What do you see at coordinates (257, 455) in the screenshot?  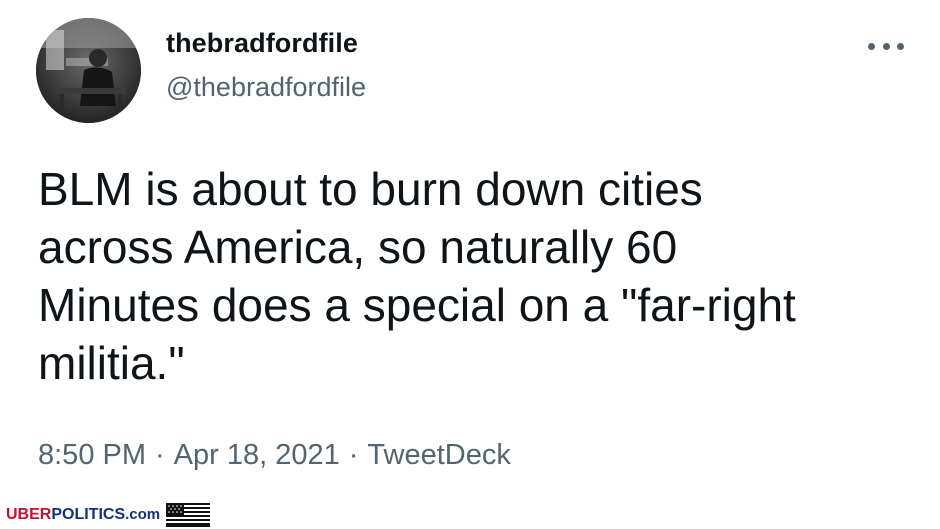 I see `tweet-date: Apr 18, 2021` at bounding box center [257, 455].